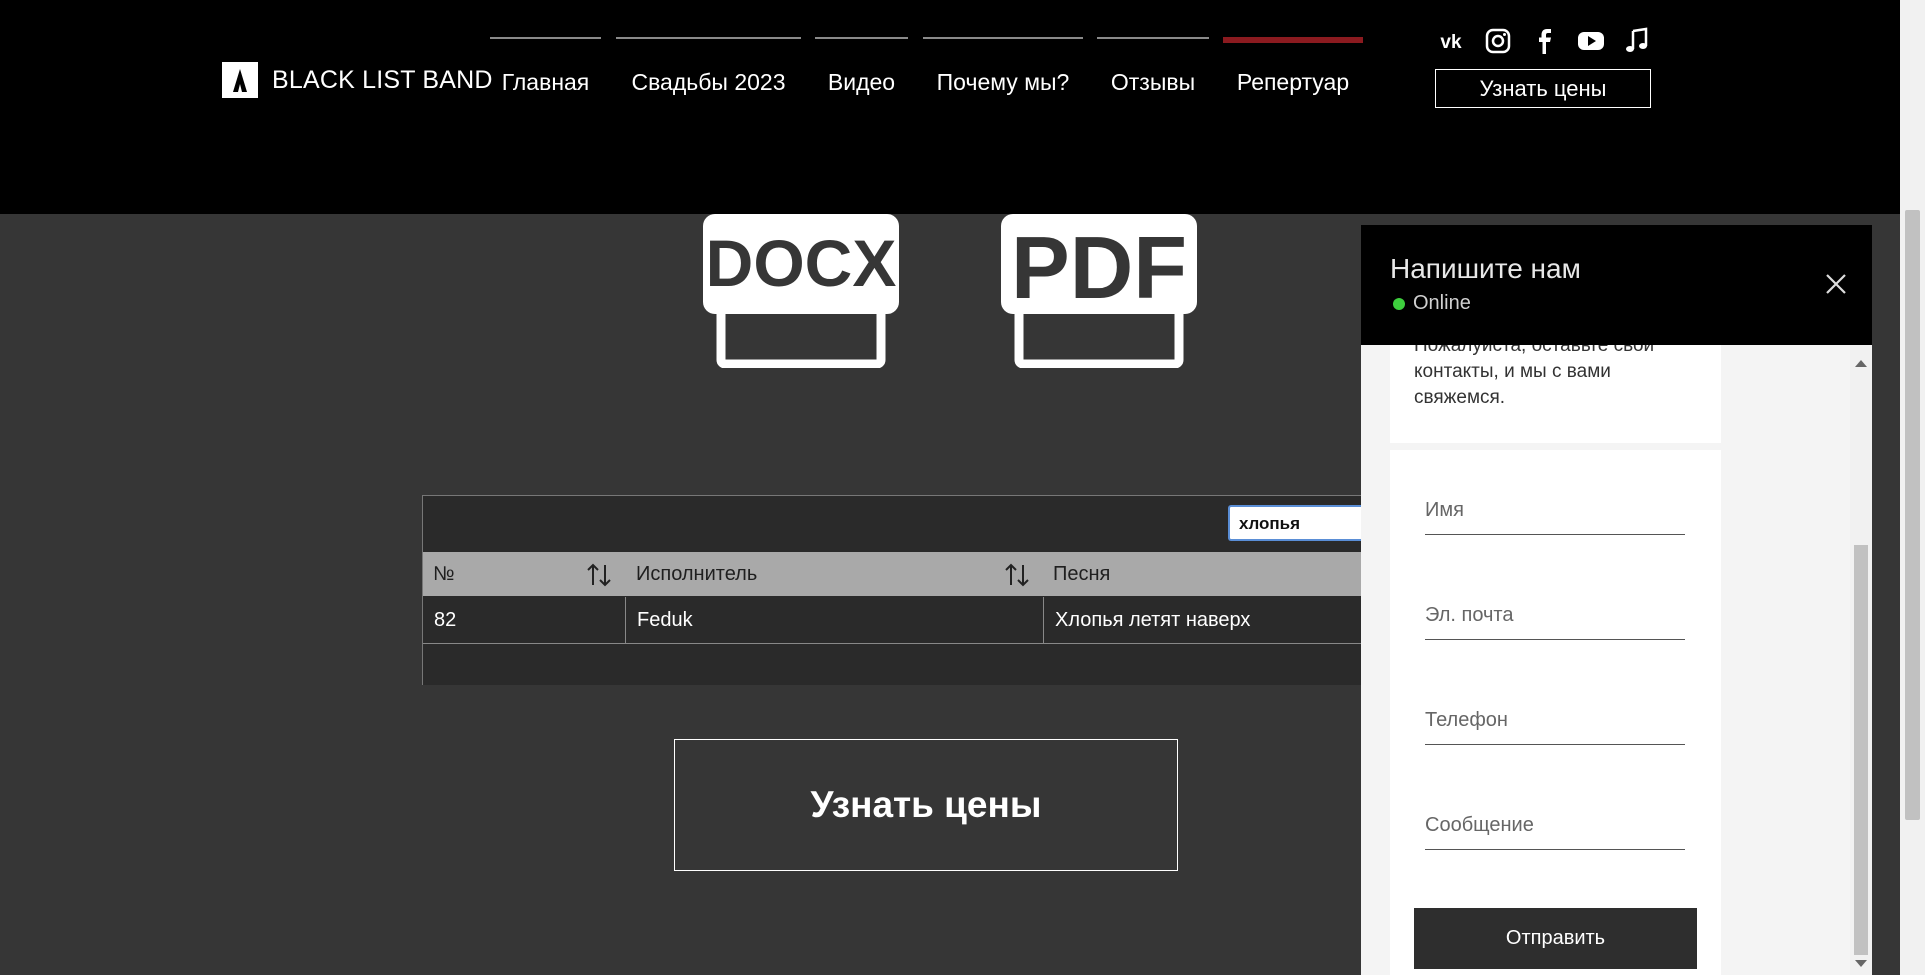  I want to click on nav-label: Отзывы, so click(1153, 82).